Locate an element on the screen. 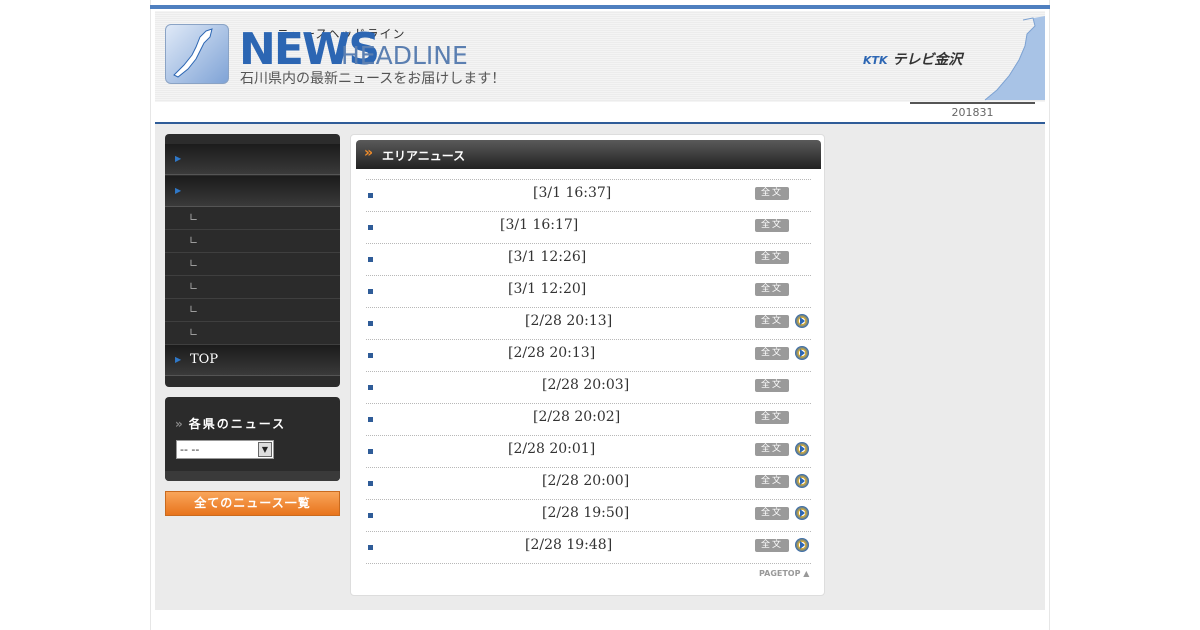  ishikawa-map-icon is located at coordinates (1014, 58).